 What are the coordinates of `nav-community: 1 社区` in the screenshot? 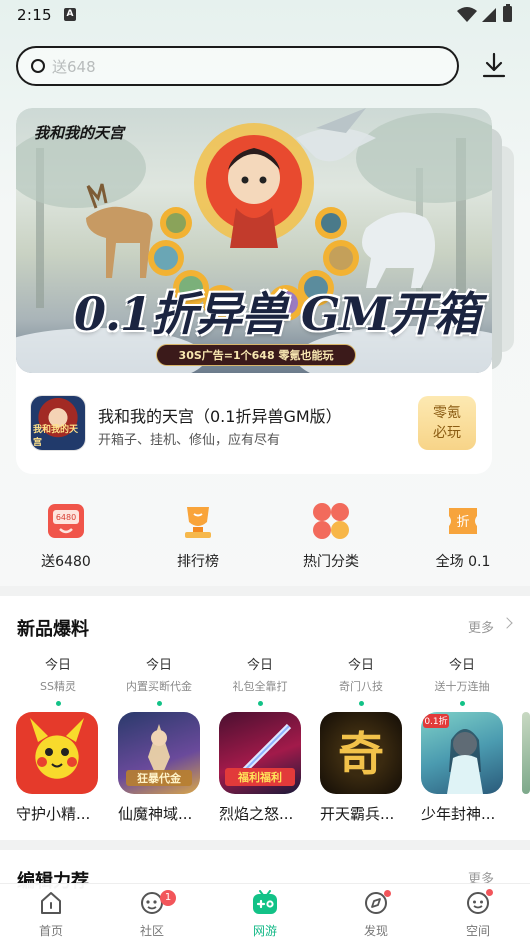 It's located at (152, 913).